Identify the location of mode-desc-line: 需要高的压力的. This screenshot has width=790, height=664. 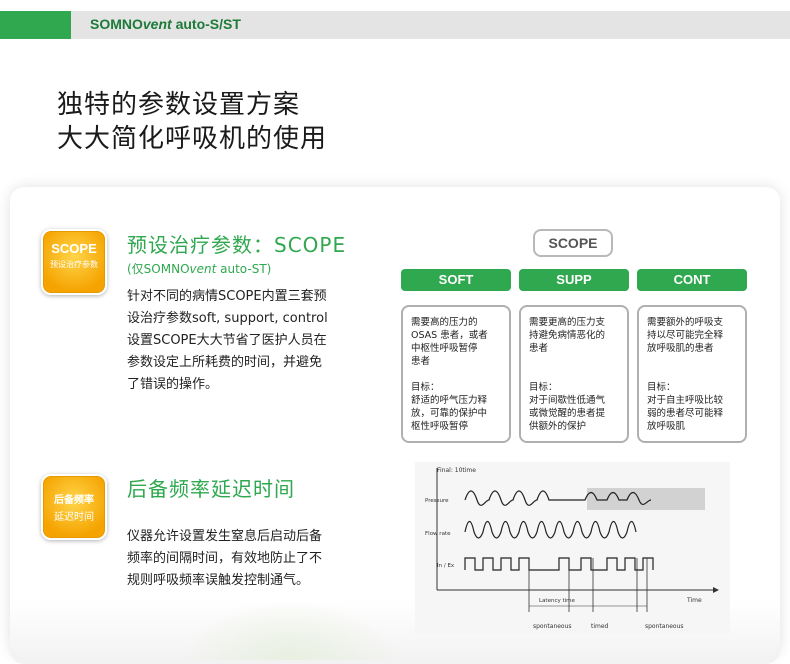
(444, 322).